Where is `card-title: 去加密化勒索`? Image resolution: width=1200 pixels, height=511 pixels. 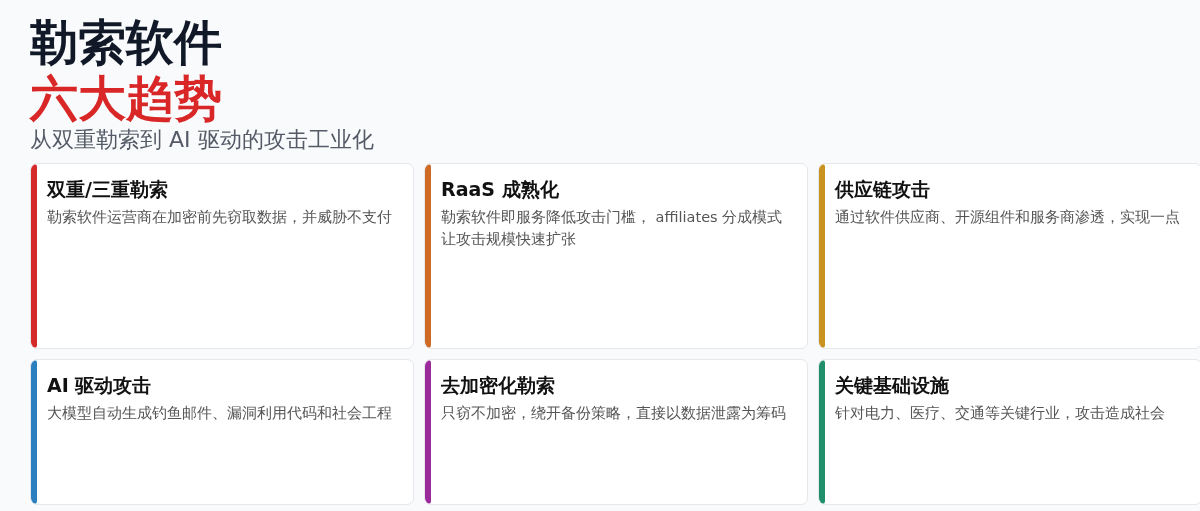 card-title: 去加密化勒索 is located at coordinates (498, 385).